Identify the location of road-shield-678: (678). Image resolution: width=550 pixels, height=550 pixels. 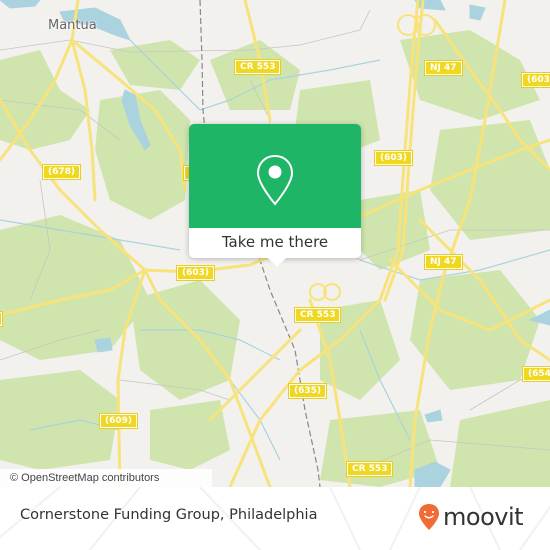
(61, 172).